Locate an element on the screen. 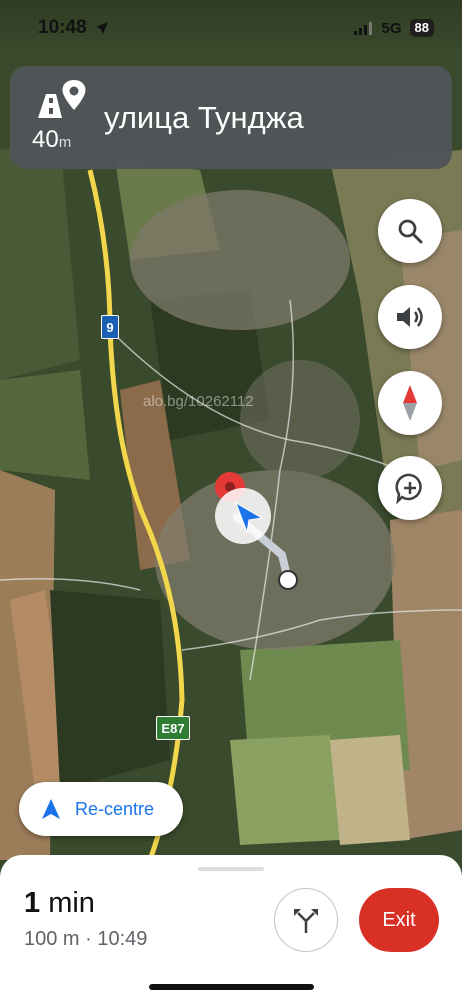  eta-time: 1 min is located at coordinates (59, 903).